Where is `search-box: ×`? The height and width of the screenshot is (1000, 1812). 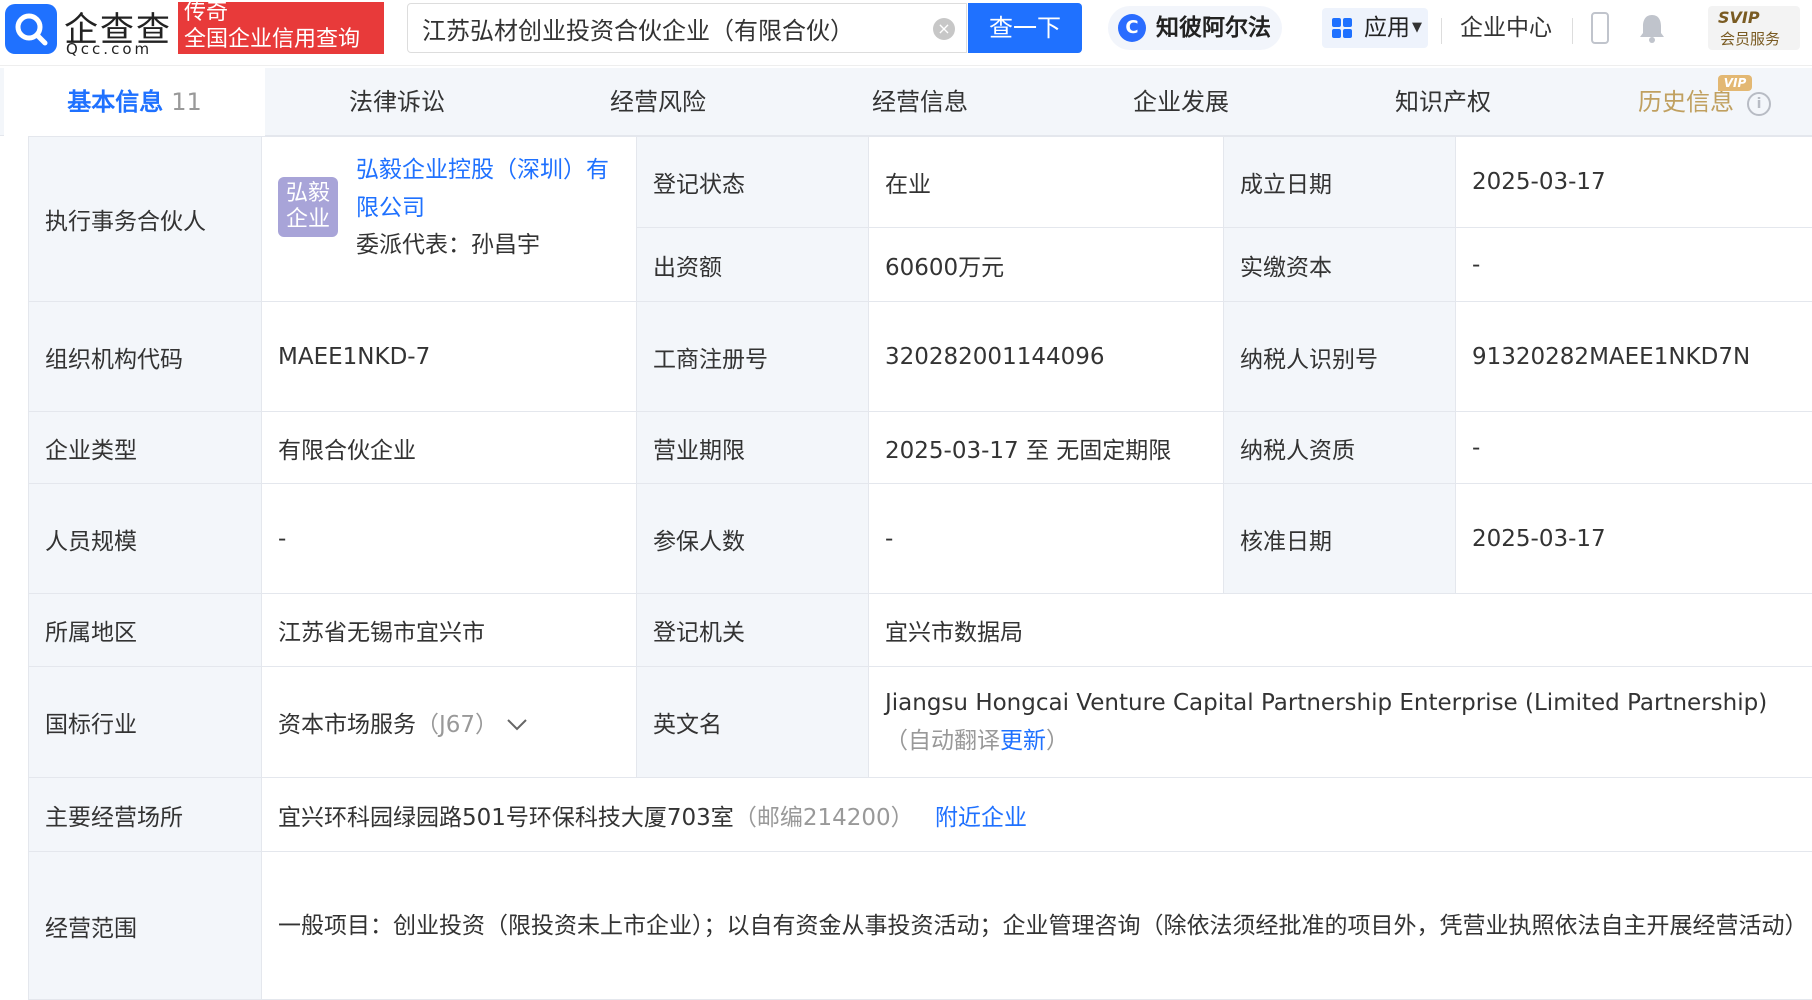 search-box: × is located at coordinates (687, 28).